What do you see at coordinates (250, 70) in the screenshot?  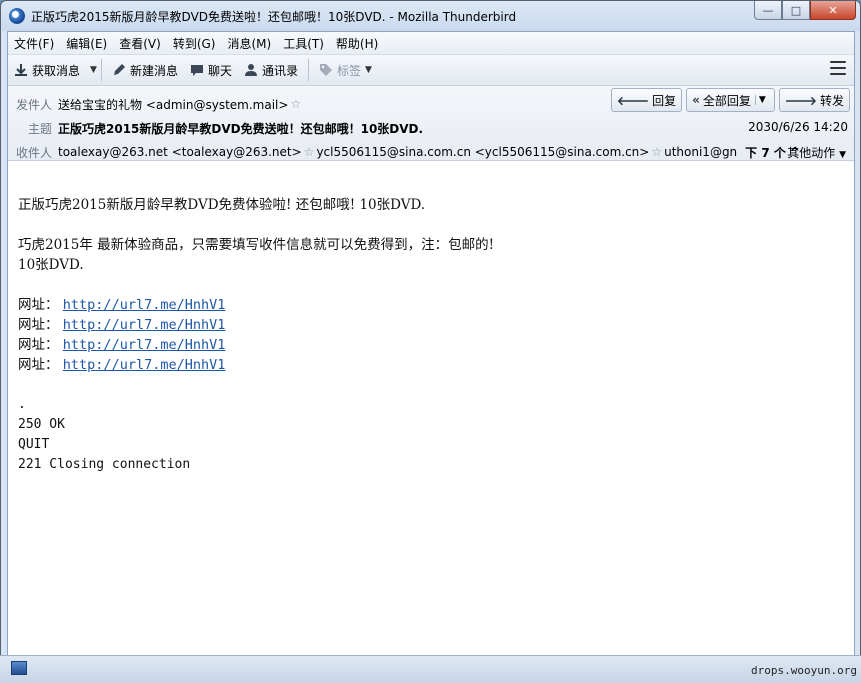 I see `contact-icon` at bounding box center [250, 70].